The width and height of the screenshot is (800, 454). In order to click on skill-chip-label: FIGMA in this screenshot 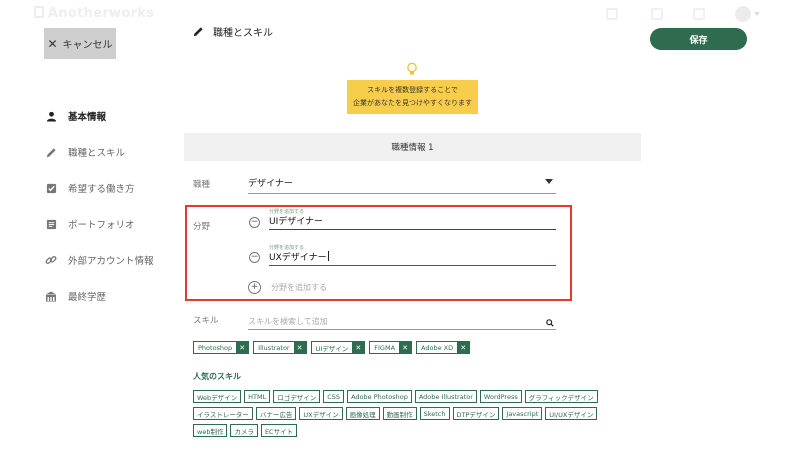, I will do `click(385, 347)`.